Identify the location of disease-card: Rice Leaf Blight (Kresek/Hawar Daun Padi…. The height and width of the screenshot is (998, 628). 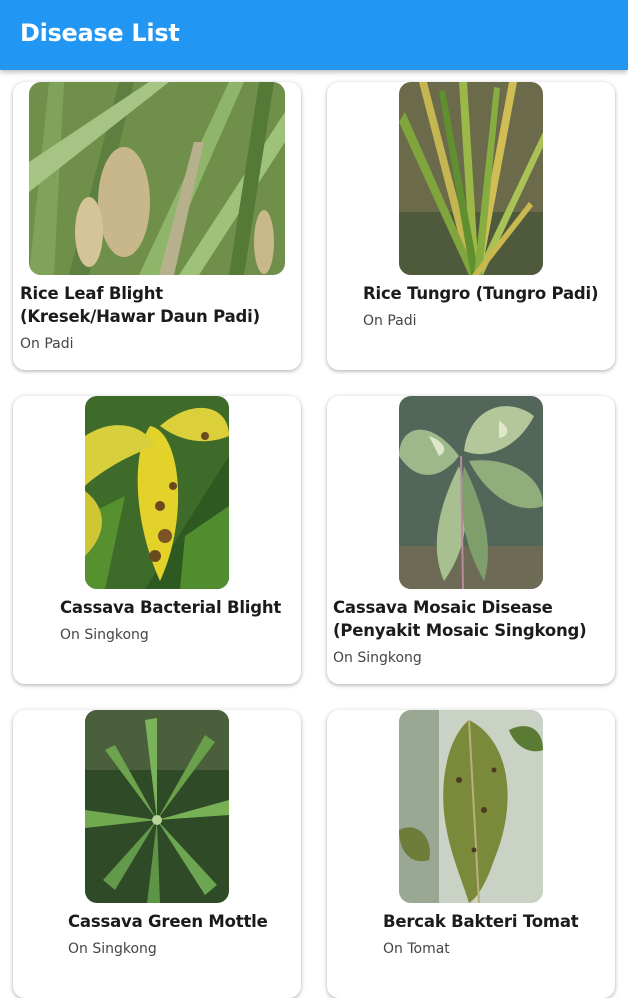
(157, 226).